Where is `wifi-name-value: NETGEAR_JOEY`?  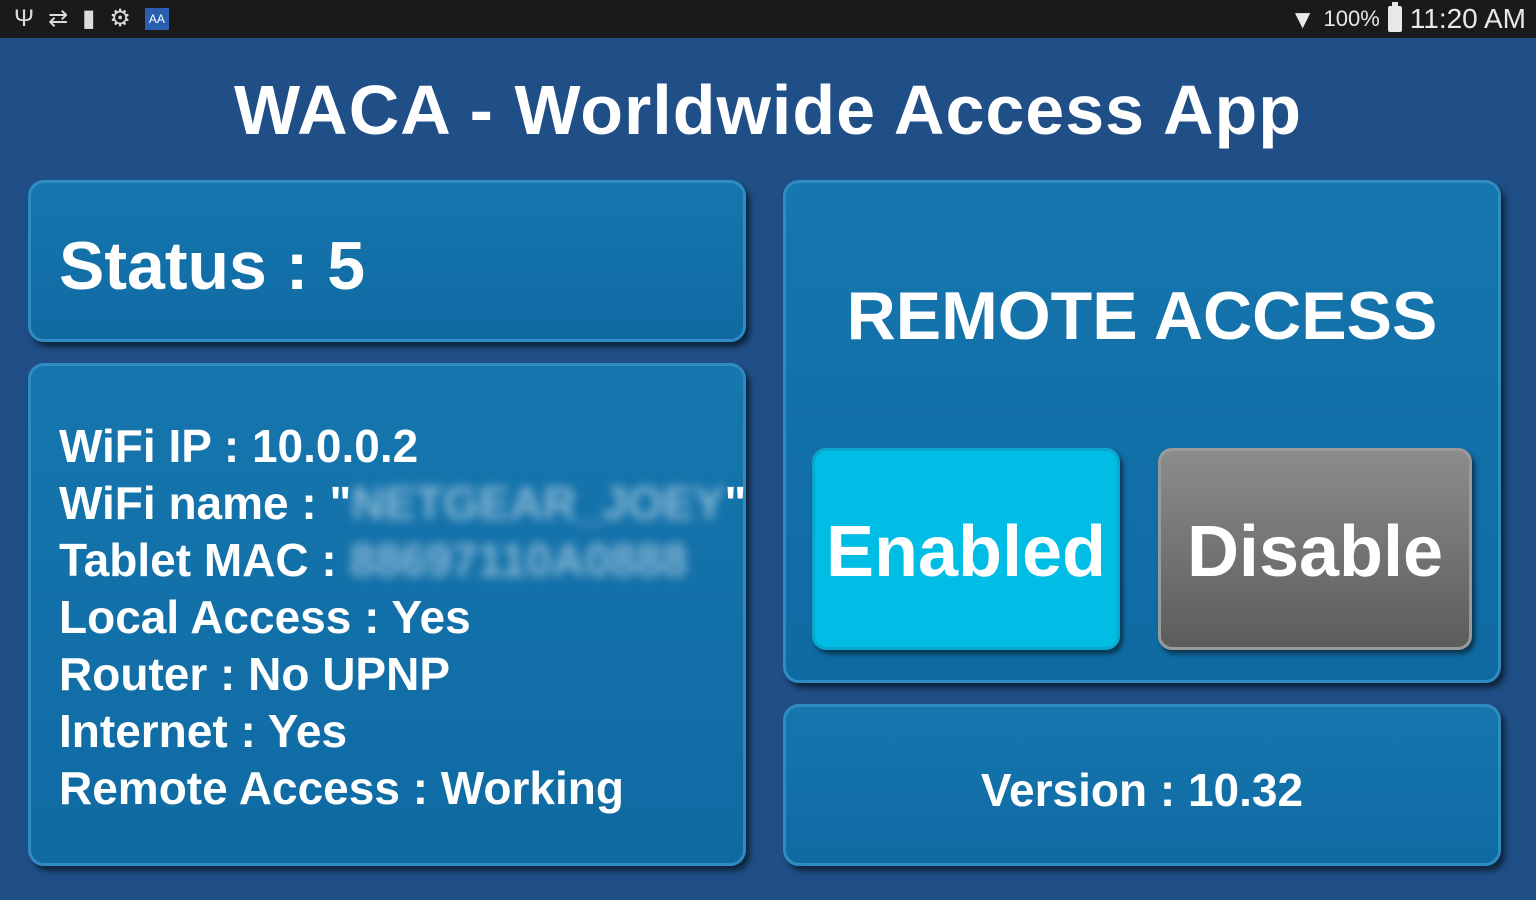
wifi-name-value: NETGEAR_JOEY is located at coordinates (538, 503).